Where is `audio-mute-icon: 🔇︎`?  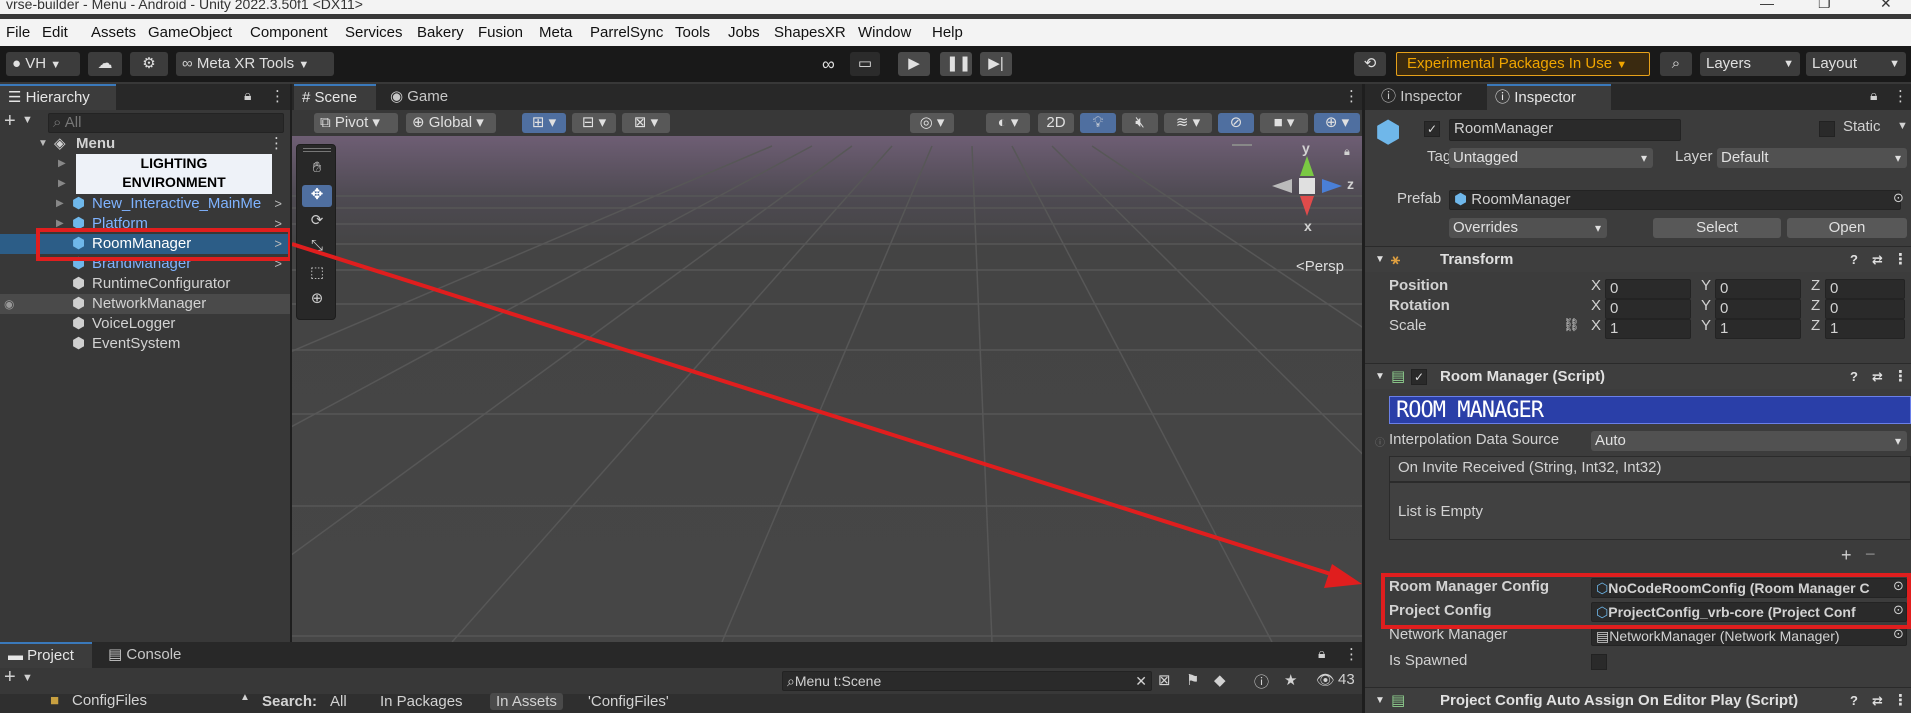 audio-mute-icon: 🔇︎ is located at coordinates (1140, 123).